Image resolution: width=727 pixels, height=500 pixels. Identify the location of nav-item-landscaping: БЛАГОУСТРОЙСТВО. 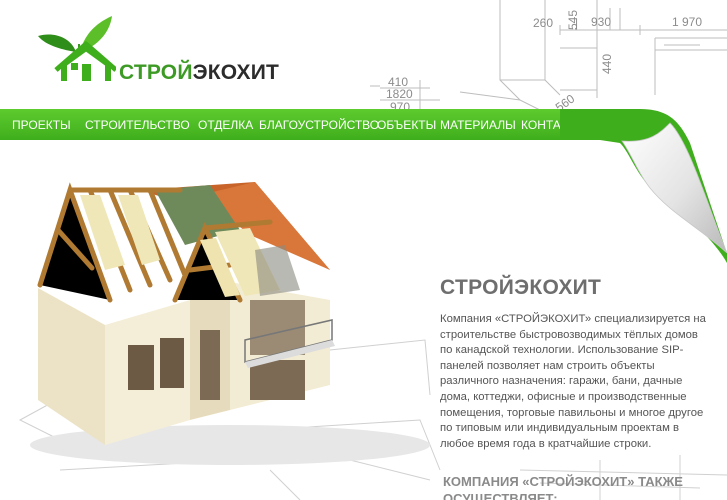
(319, 125).